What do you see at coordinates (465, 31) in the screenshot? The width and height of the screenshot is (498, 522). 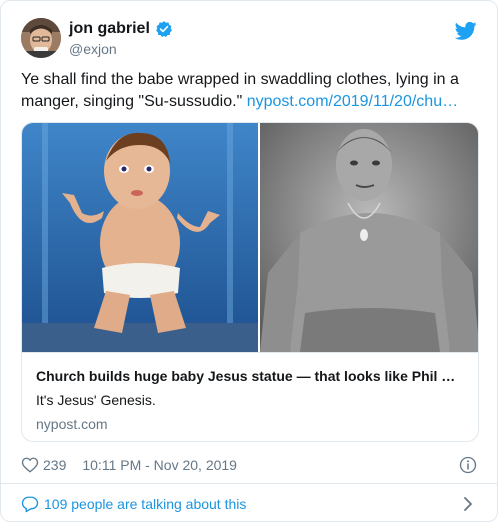 I see `twitter-bird-icon` at bounding box center [465, 31].